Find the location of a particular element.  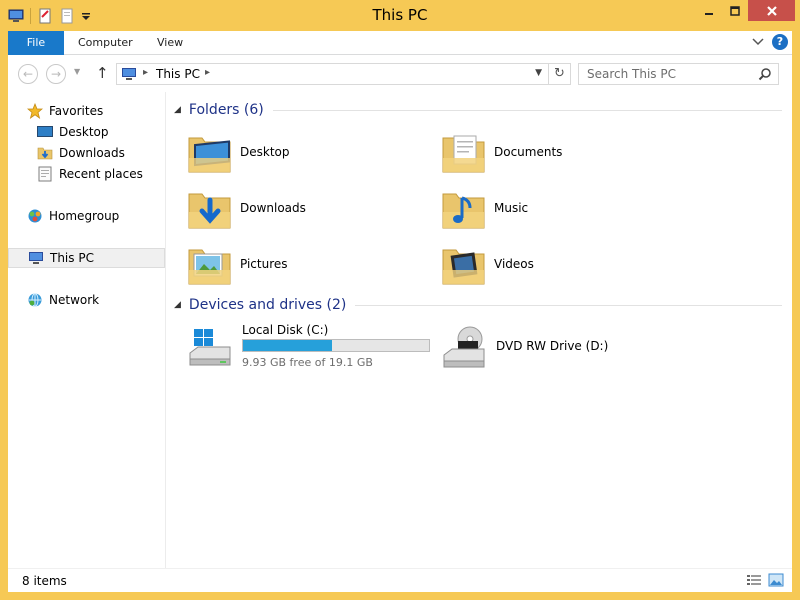

ribbon-controls: ? is located at coordinates (770, 42).